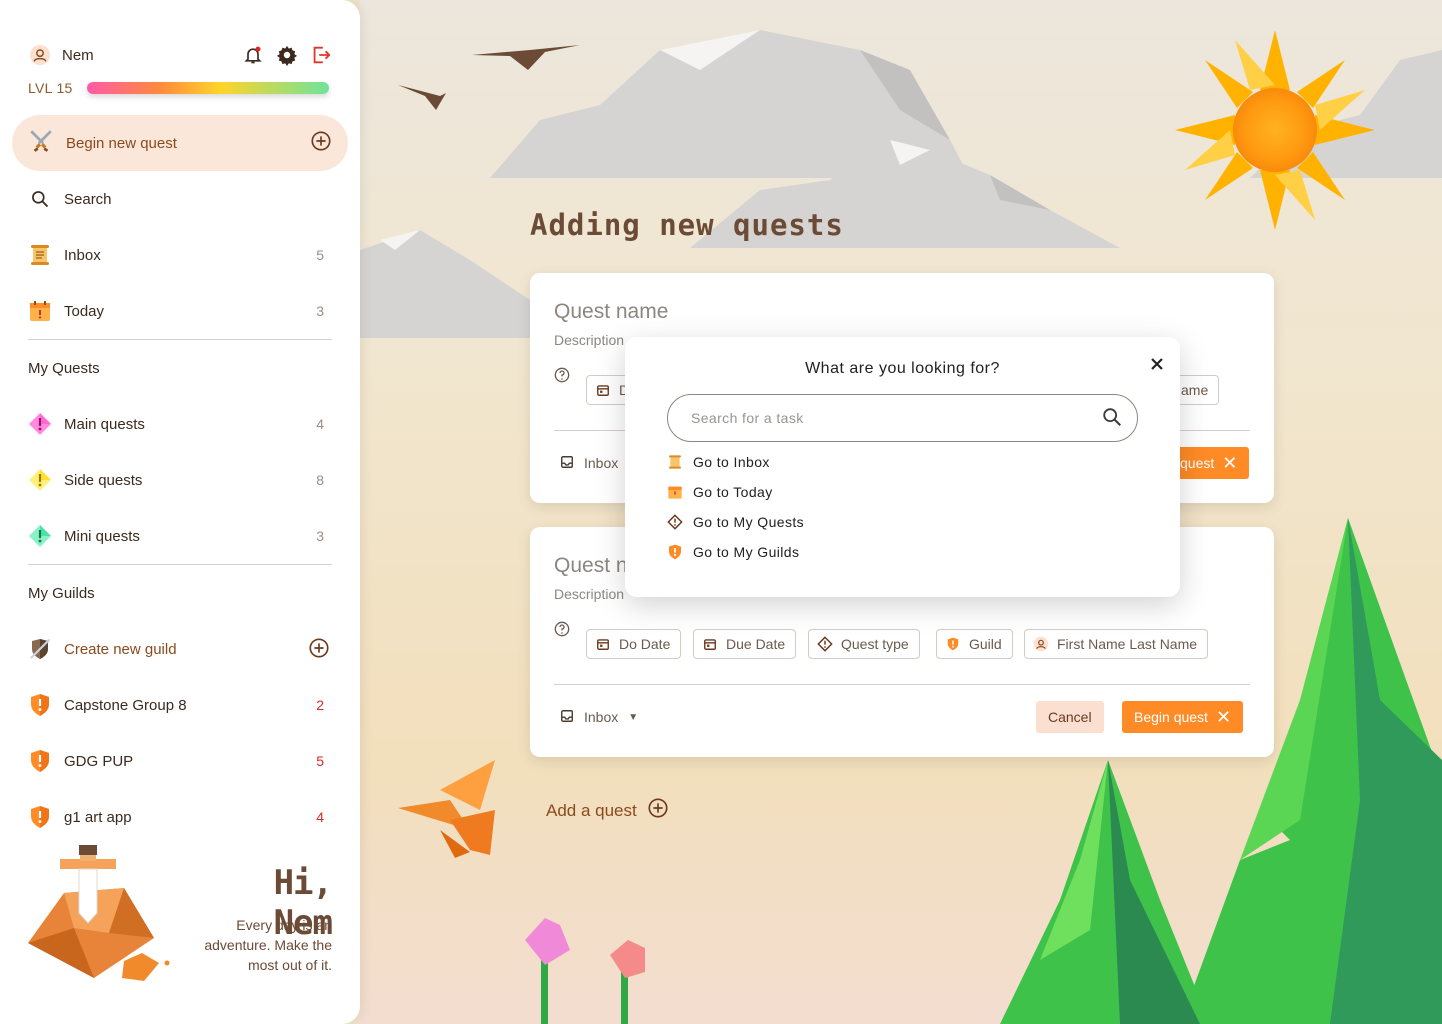 Image resolution: width=1442 pixels, height=1024 pixels. I want to click on xp-progress-bar, so click(207, 88).